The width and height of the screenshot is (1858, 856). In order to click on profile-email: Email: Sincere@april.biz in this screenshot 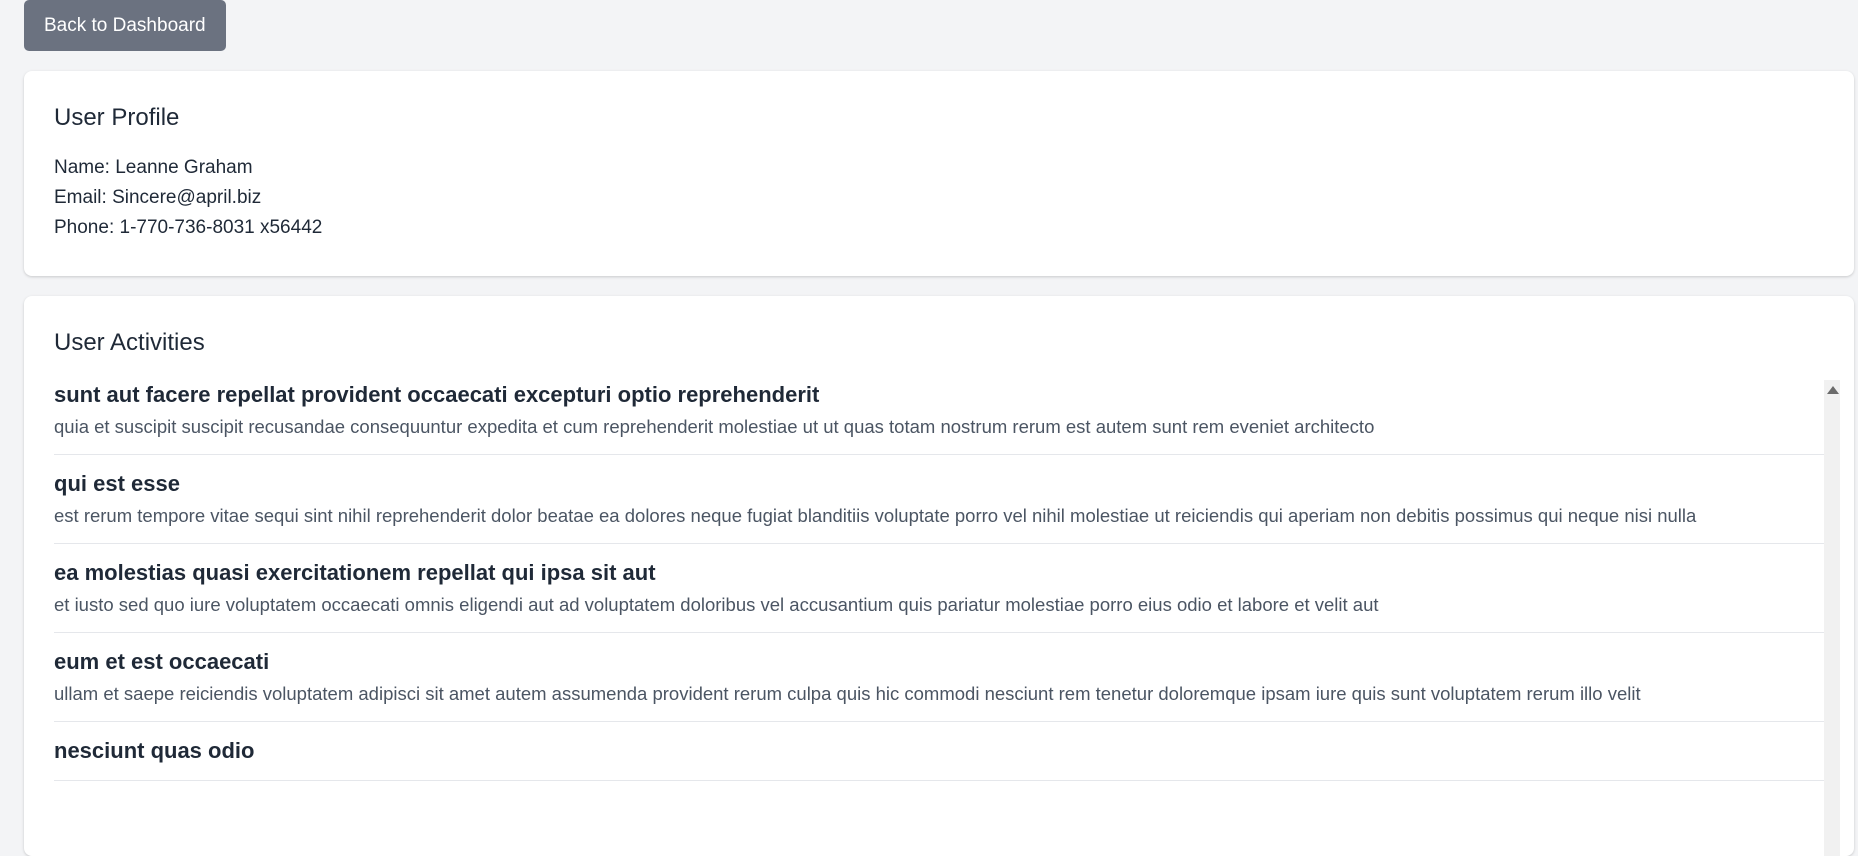, I will do `click(158, 197)`.